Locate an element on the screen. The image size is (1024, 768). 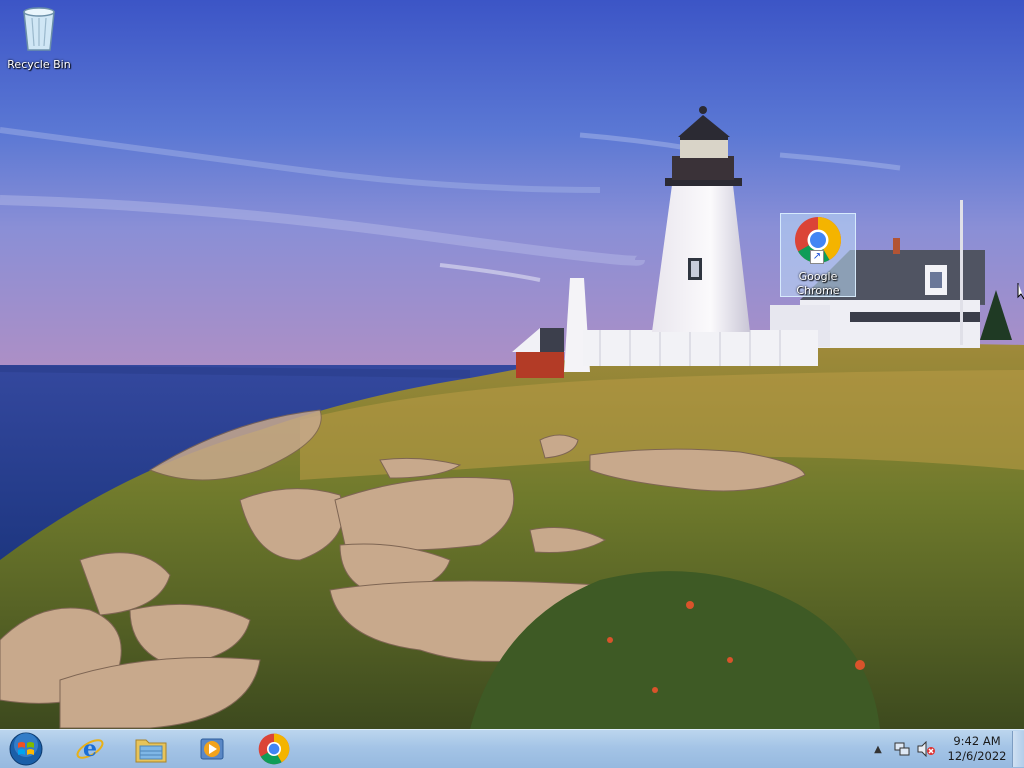
file-explorer-icon is located at coordinates (151, 751).